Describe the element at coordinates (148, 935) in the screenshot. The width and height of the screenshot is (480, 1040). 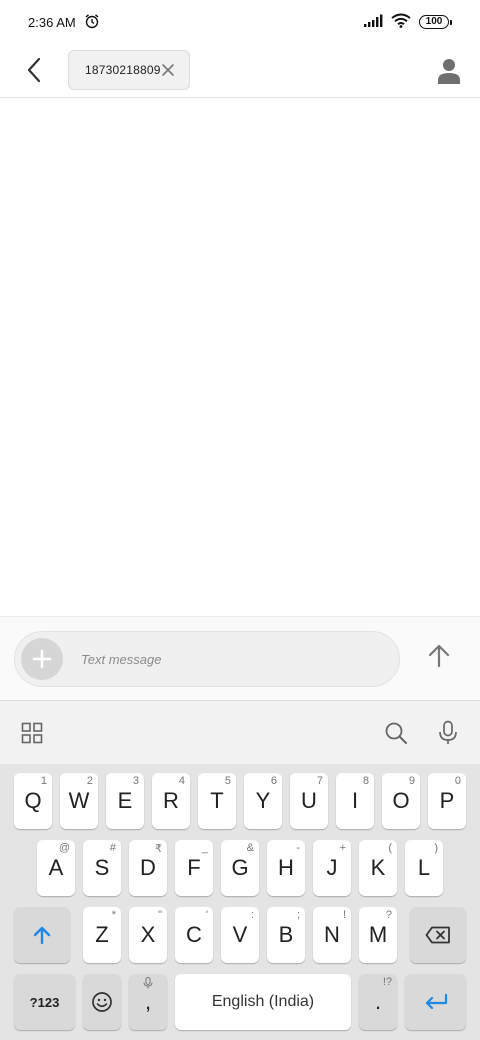
I see `key-x: " X` at that location.